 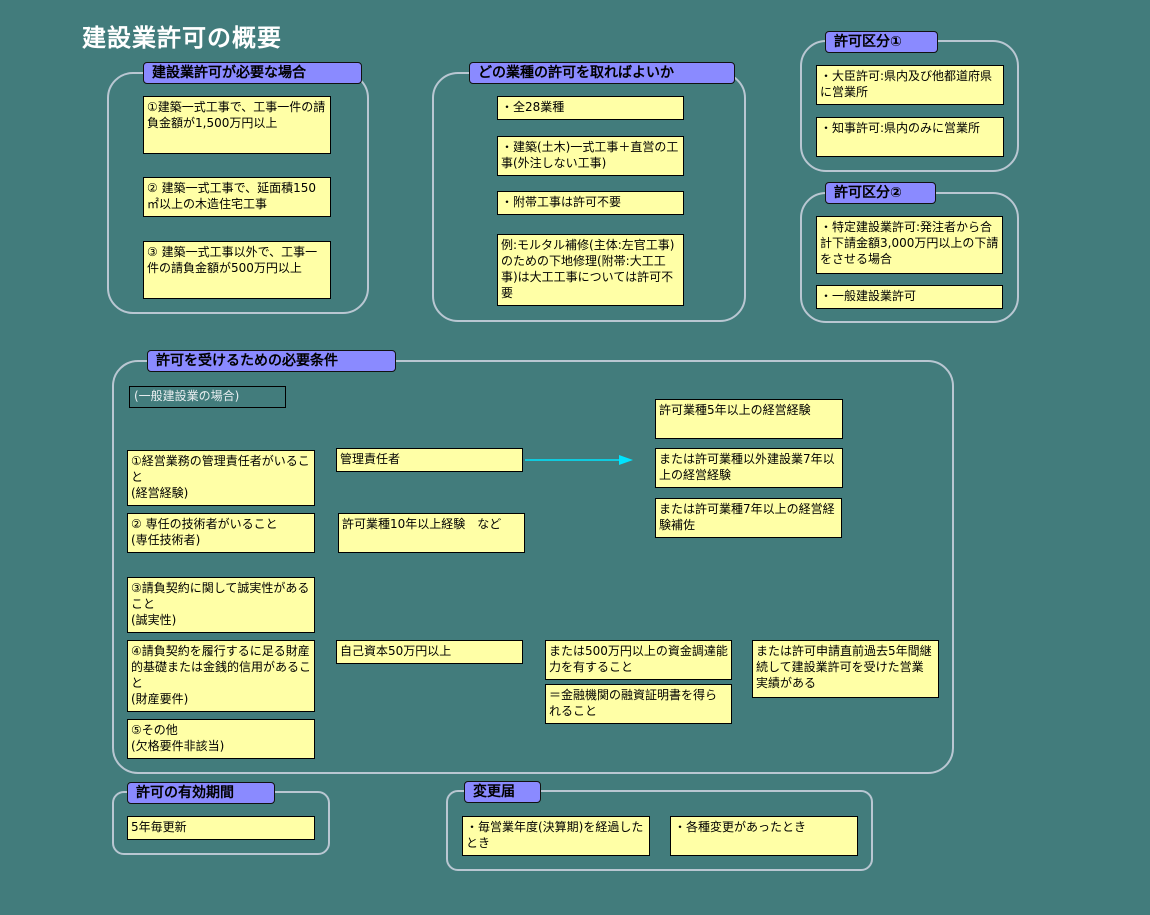 I want to click on trade-item-3: ・附帯工事は許可不要, so click(x=590, y=203).